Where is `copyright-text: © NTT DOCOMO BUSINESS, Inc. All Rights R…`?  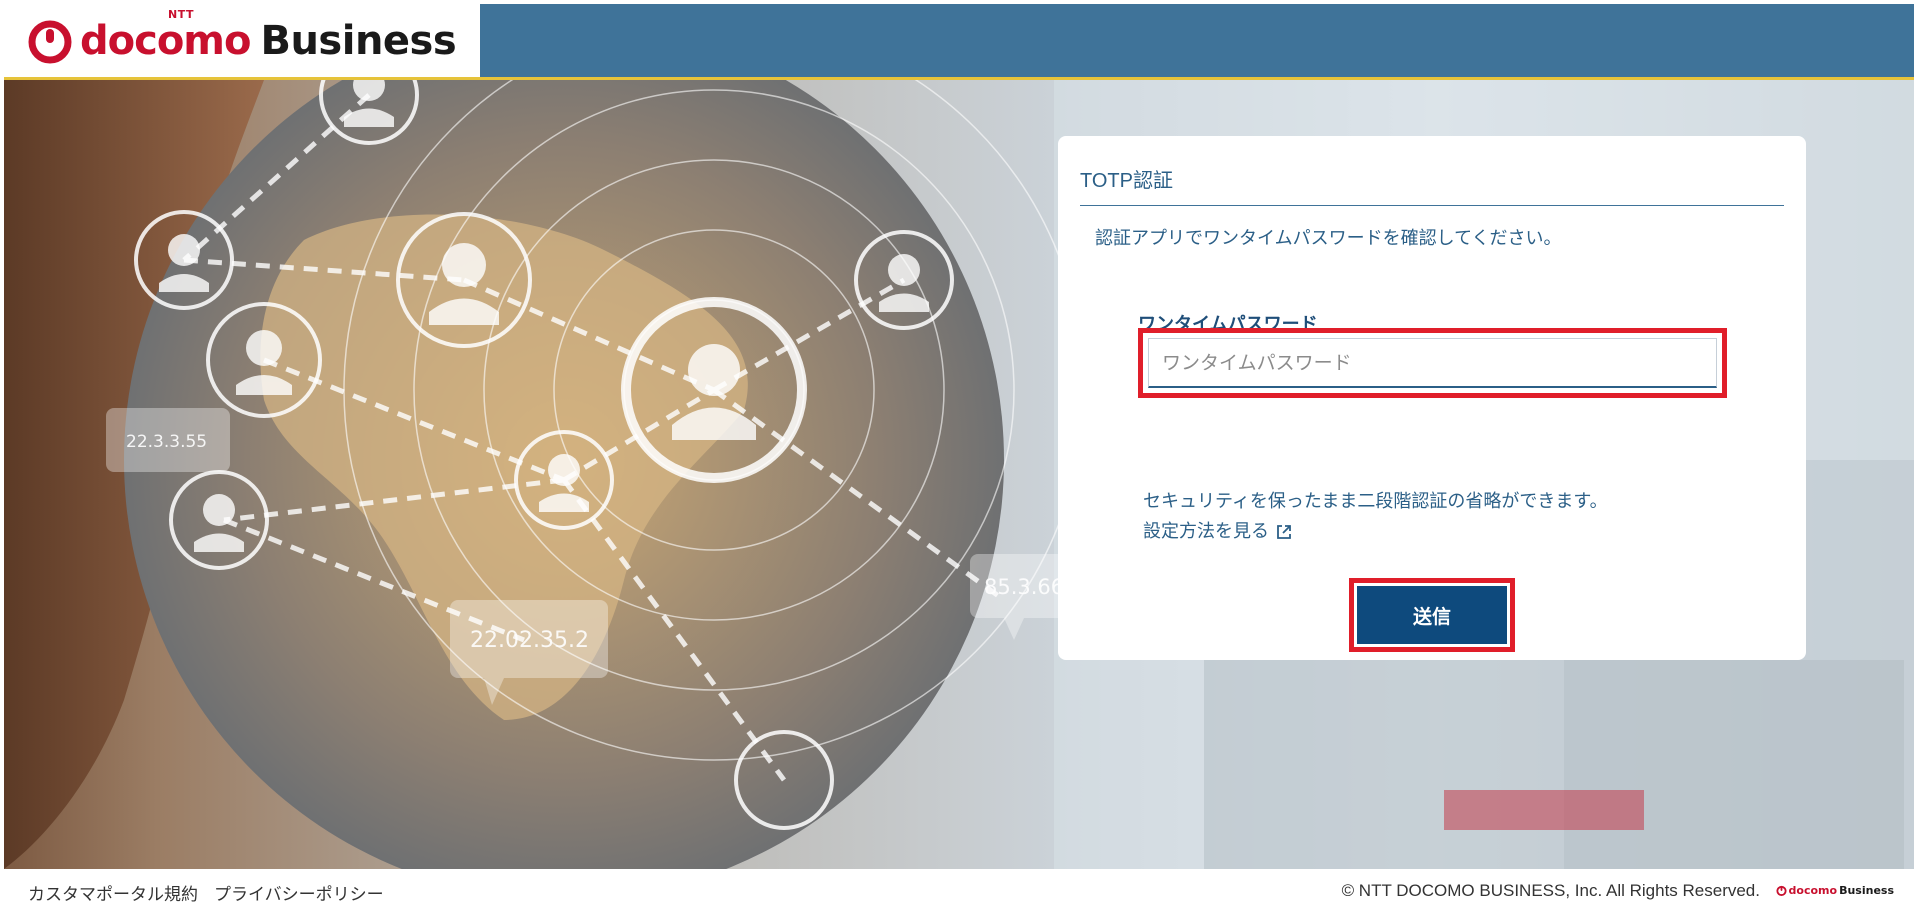
copyright-text: © NTT DOCOMO BUSINESS, Inc. All Rights R… is located at coordinates (1550, 890).